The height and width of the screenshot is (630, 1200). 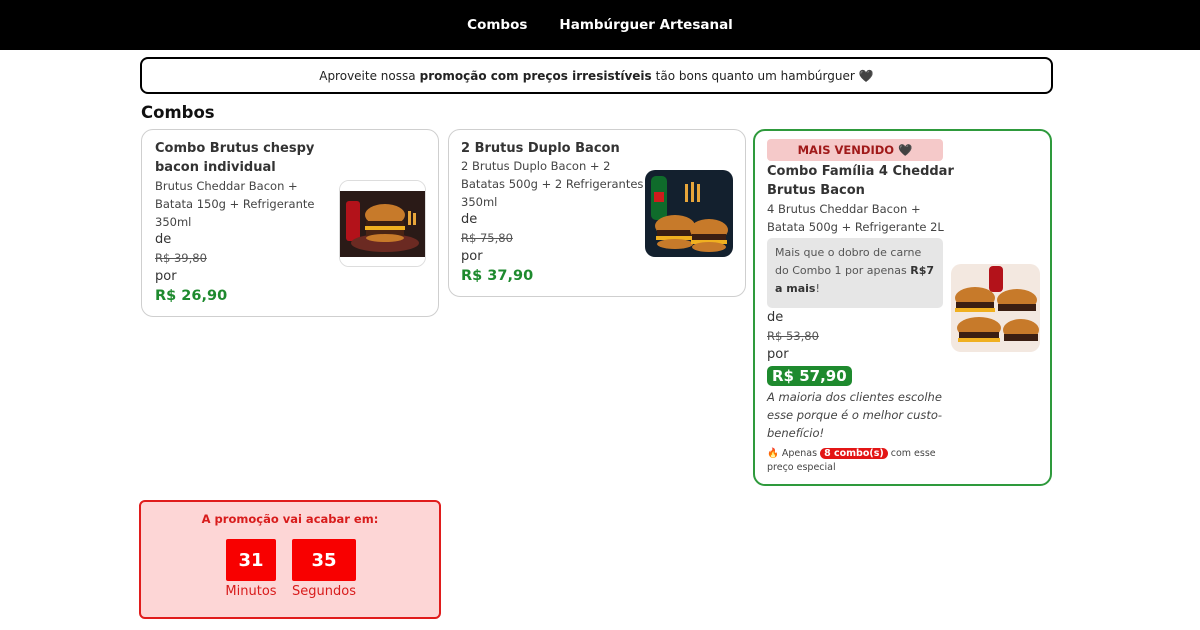 What do you see at coordinates (645, 25) in the screenshot?
I see `nav-item-hamburguer-artesanal: Hambúrguer Artesanal` at bounding box center [645, 25].